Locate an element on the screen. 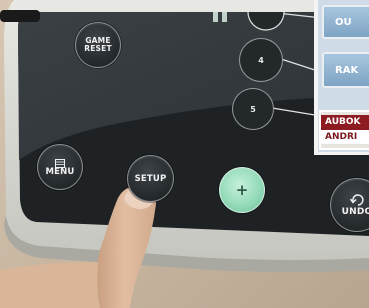  player-box-line2: ANDRI is located at coordinates (345, 137).